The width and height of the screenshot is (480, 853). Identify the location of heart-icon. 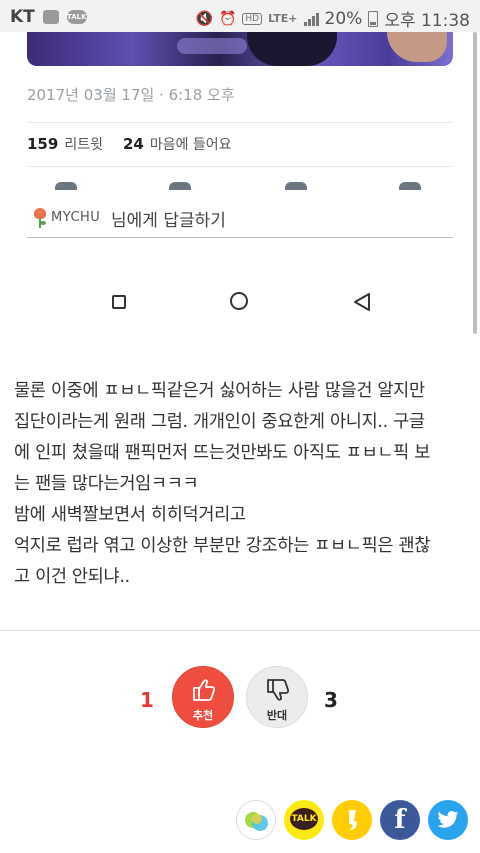
(296, 186).